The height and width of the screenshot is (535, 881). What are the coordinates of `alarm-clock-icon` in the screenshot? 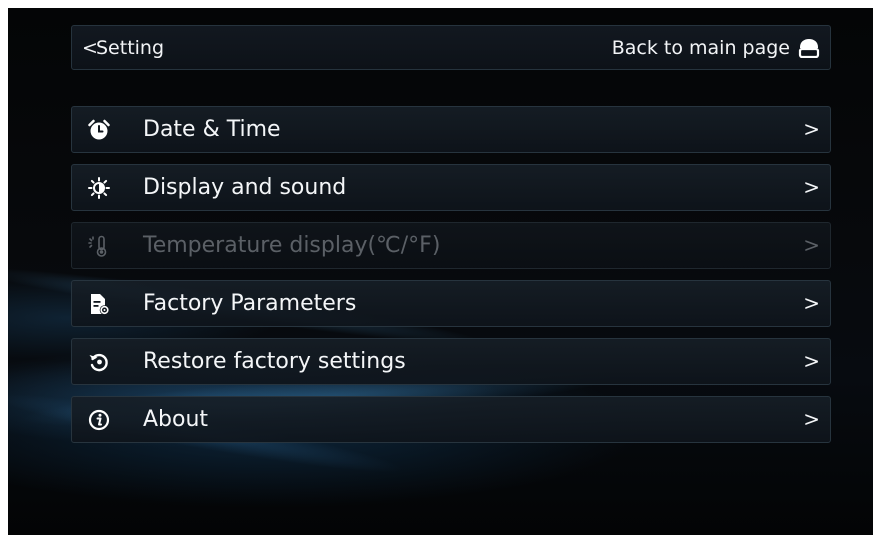 It's located at (99, 129).